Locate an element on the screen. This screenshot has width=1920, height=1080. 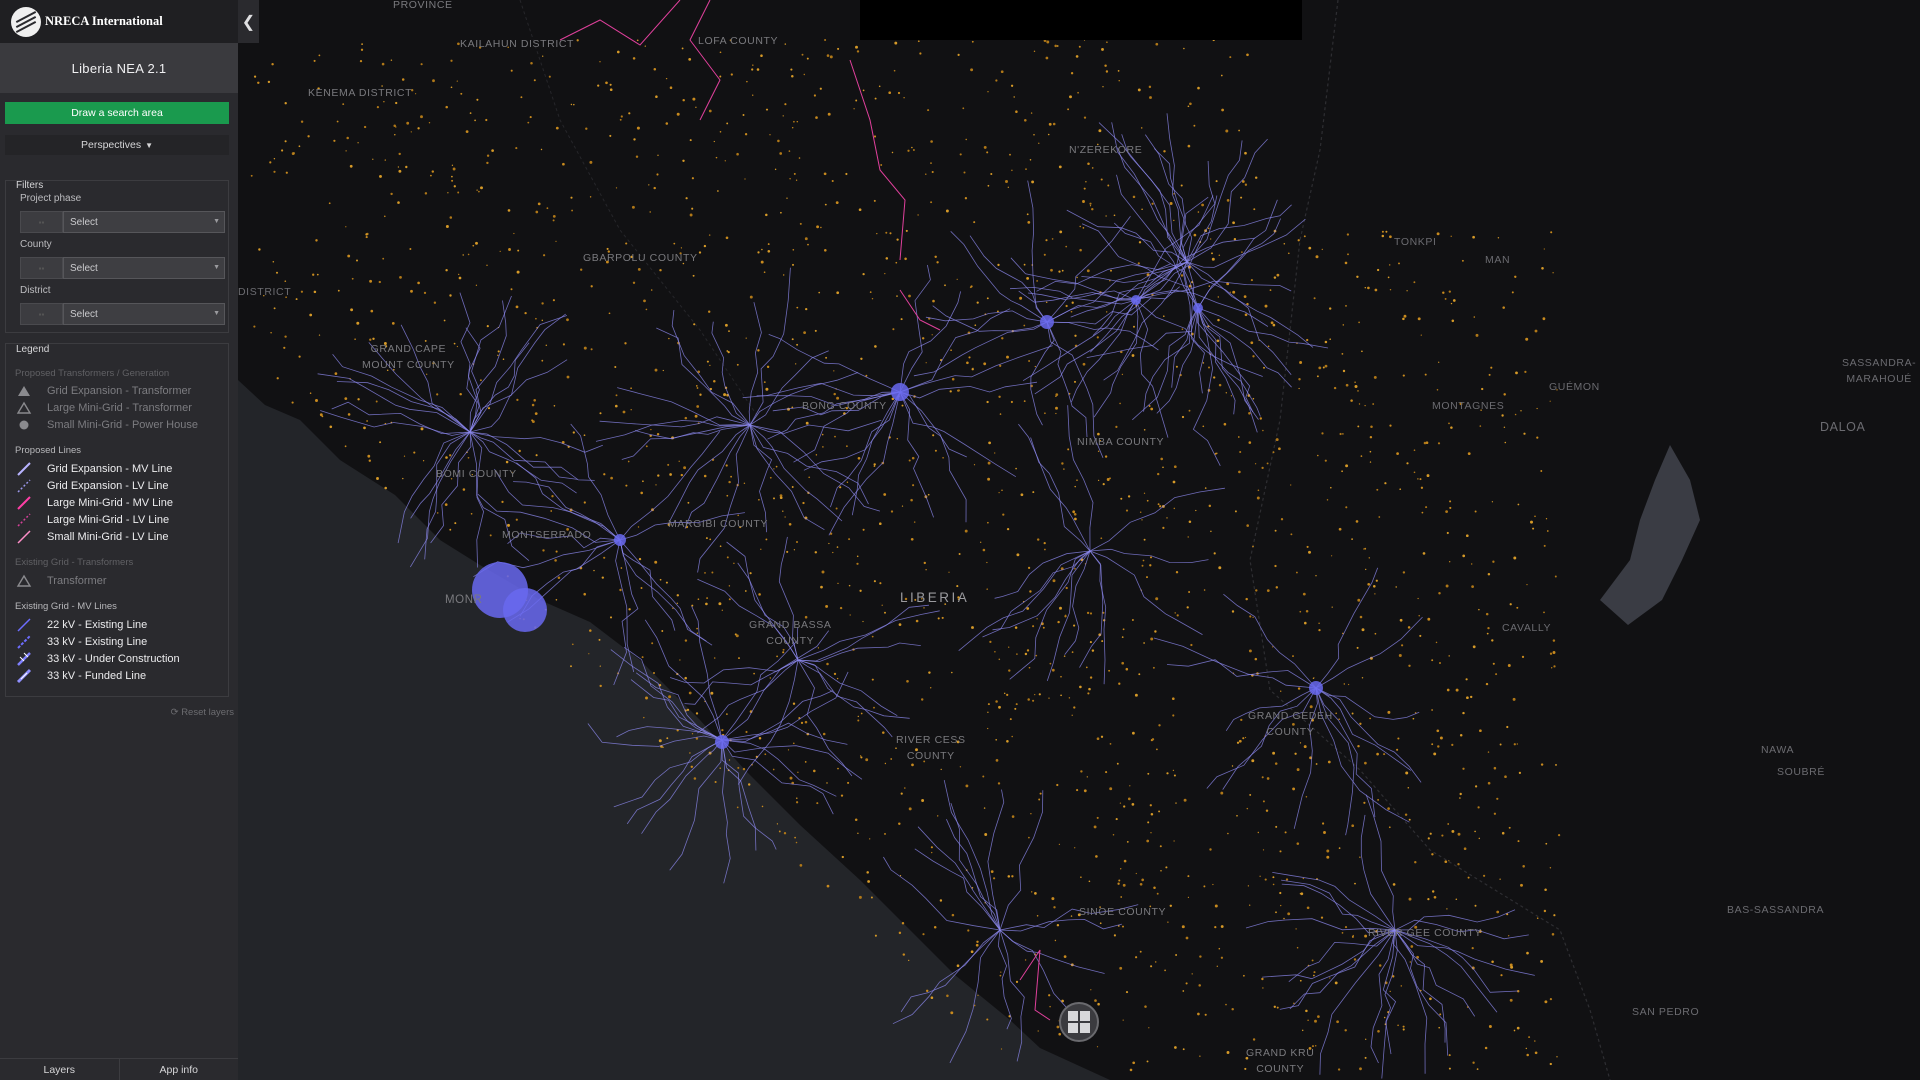
legend-item: Grid Expansion - Transformer is located at coordinates (120, 391).